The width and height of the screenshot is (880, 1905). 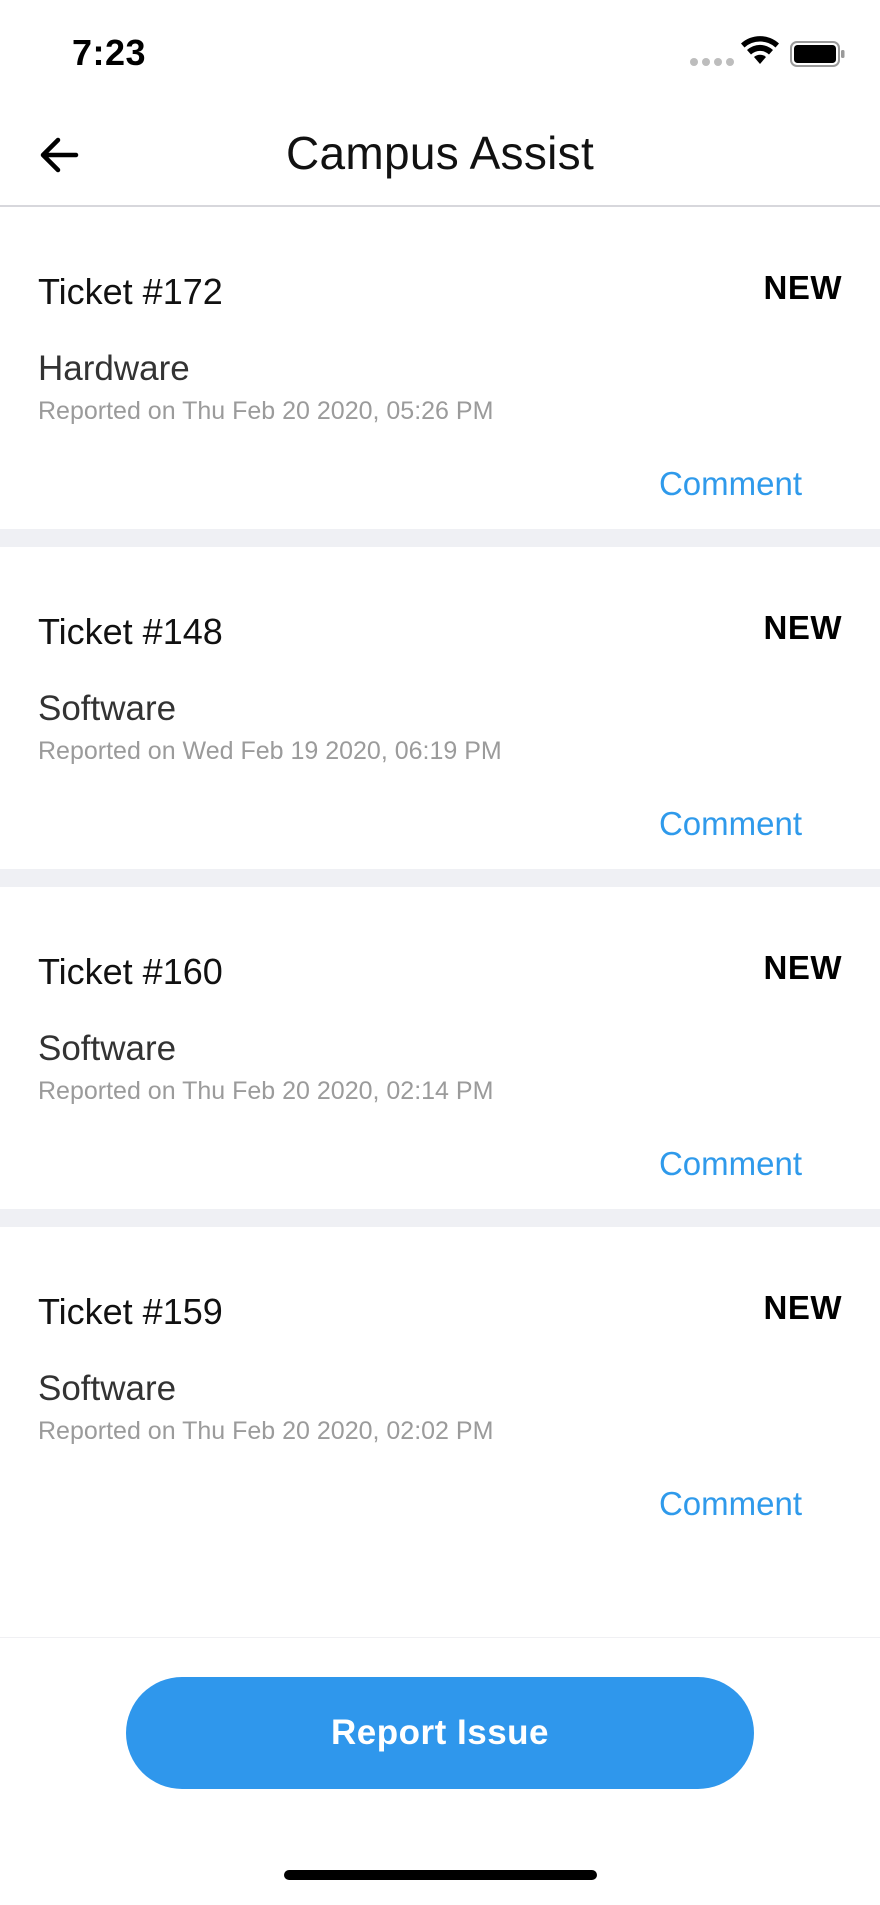 I want to click on bottom-action-bar: Report Issue, so click(x=440, y=1771).